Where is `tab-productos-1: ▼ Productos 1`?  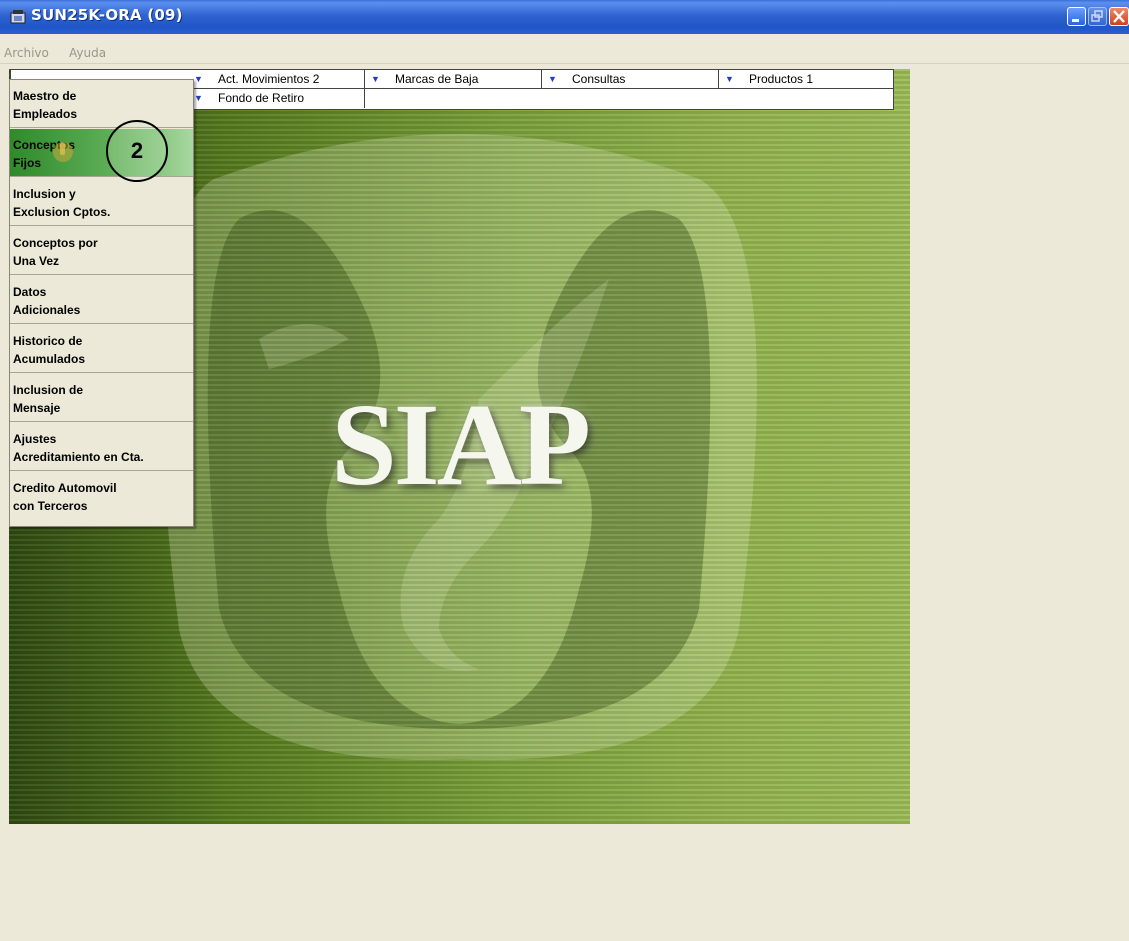 tab-productos-1: ▼ Productos 1 is located at coordinates (806, 79).